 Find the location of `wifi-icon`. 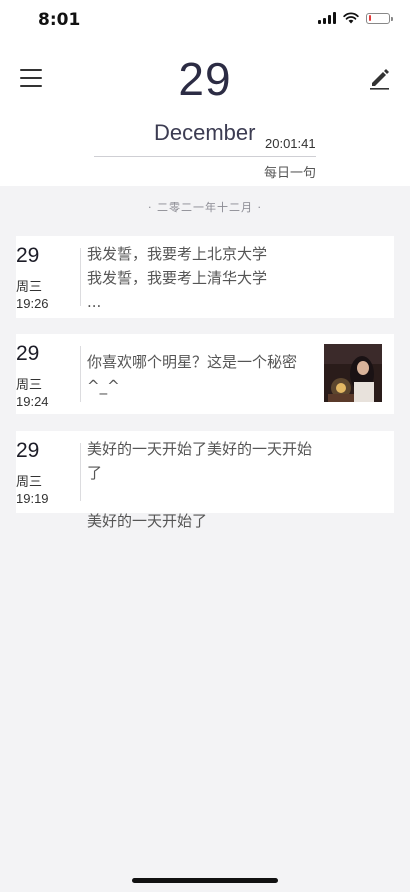

wifi-icon is located at coordinates (351, 18).